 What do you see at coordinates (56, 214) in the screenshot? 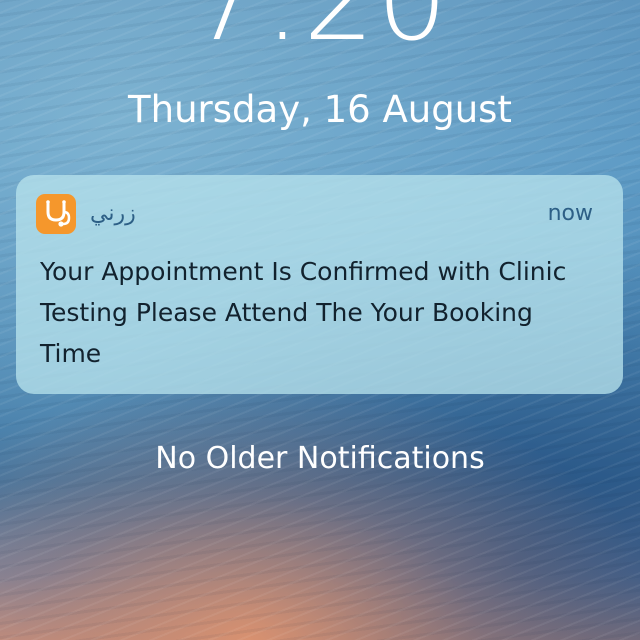
I see `stethoscope-app-icon` at bounding box center [56, 214].